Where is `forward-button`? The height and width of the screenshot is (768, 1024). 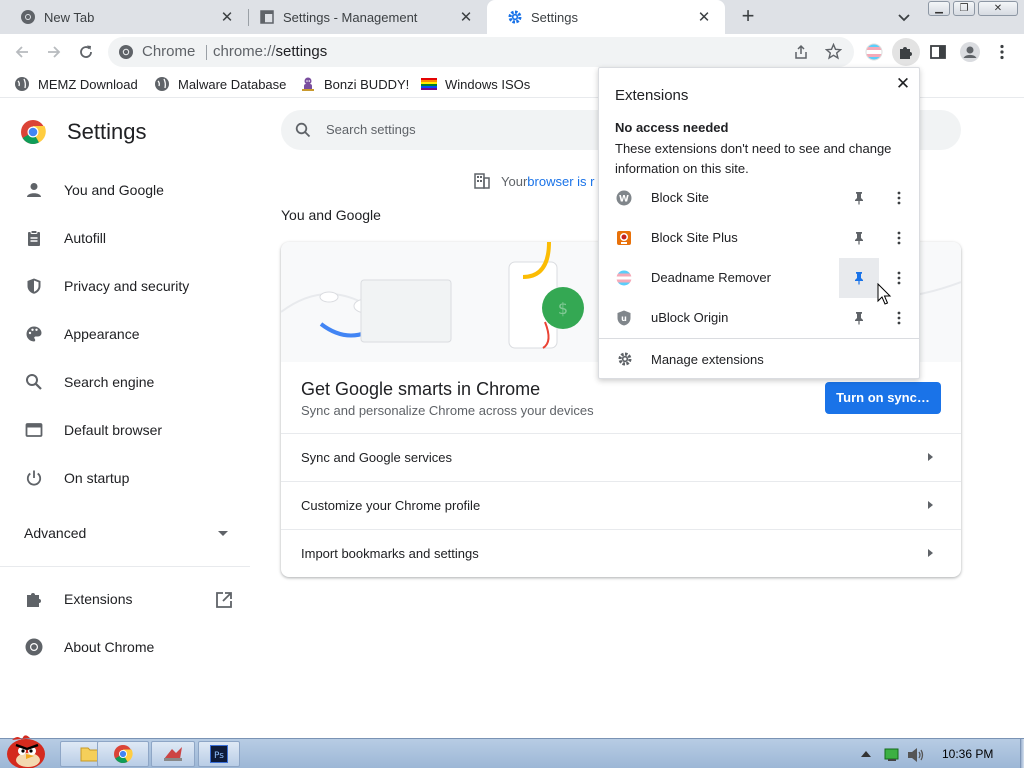
forward-button is located at coordinates (54, 52).